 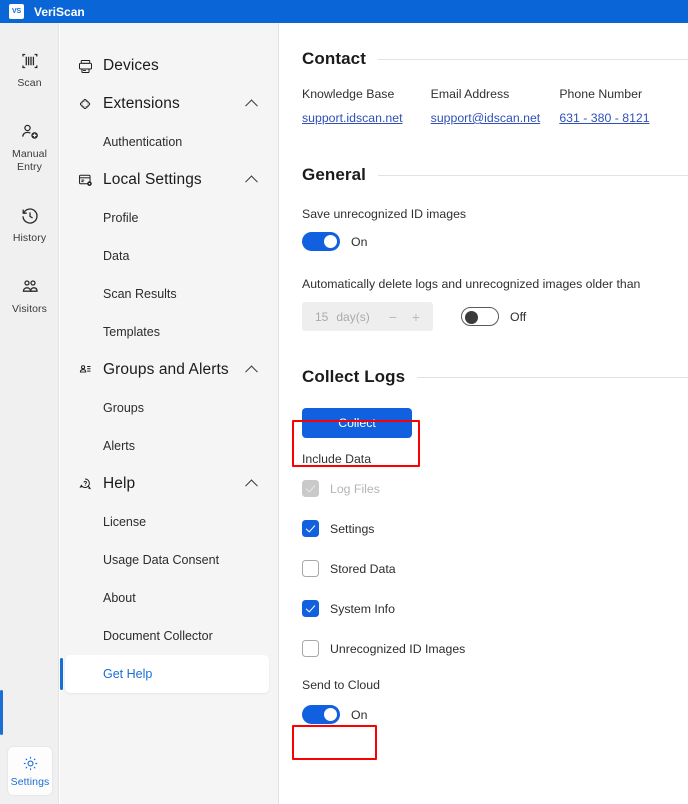 I want to click on nav-item-label: Get Help, so click(x=128, y=674).